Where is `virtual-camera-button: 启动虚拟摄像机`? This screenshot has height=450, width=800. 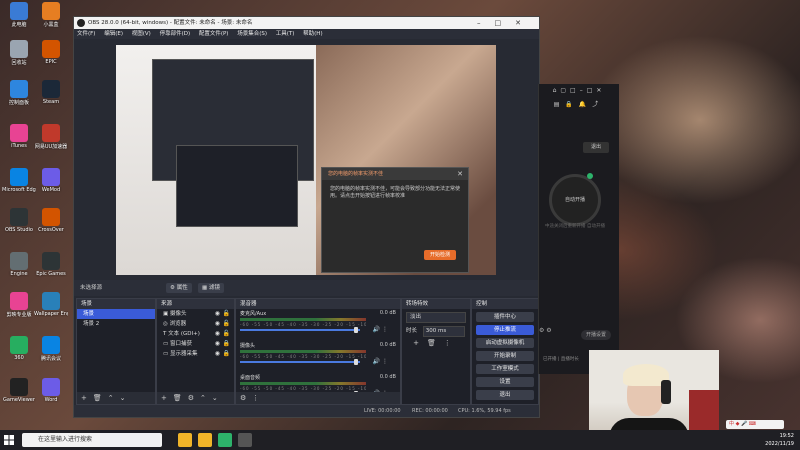 virtual-camera-button: 启动虚拟摄像机 is located at coordinates (505, 343).